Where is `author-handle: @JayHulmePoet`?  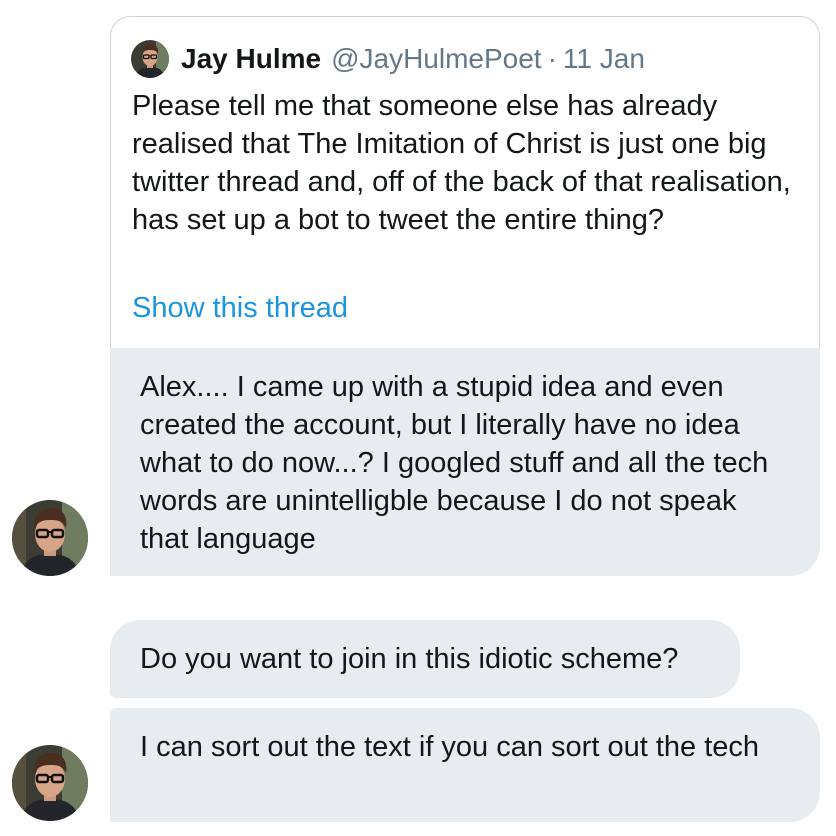
author-handle: @JayHulmePoet is located at coordinates (436, 59).